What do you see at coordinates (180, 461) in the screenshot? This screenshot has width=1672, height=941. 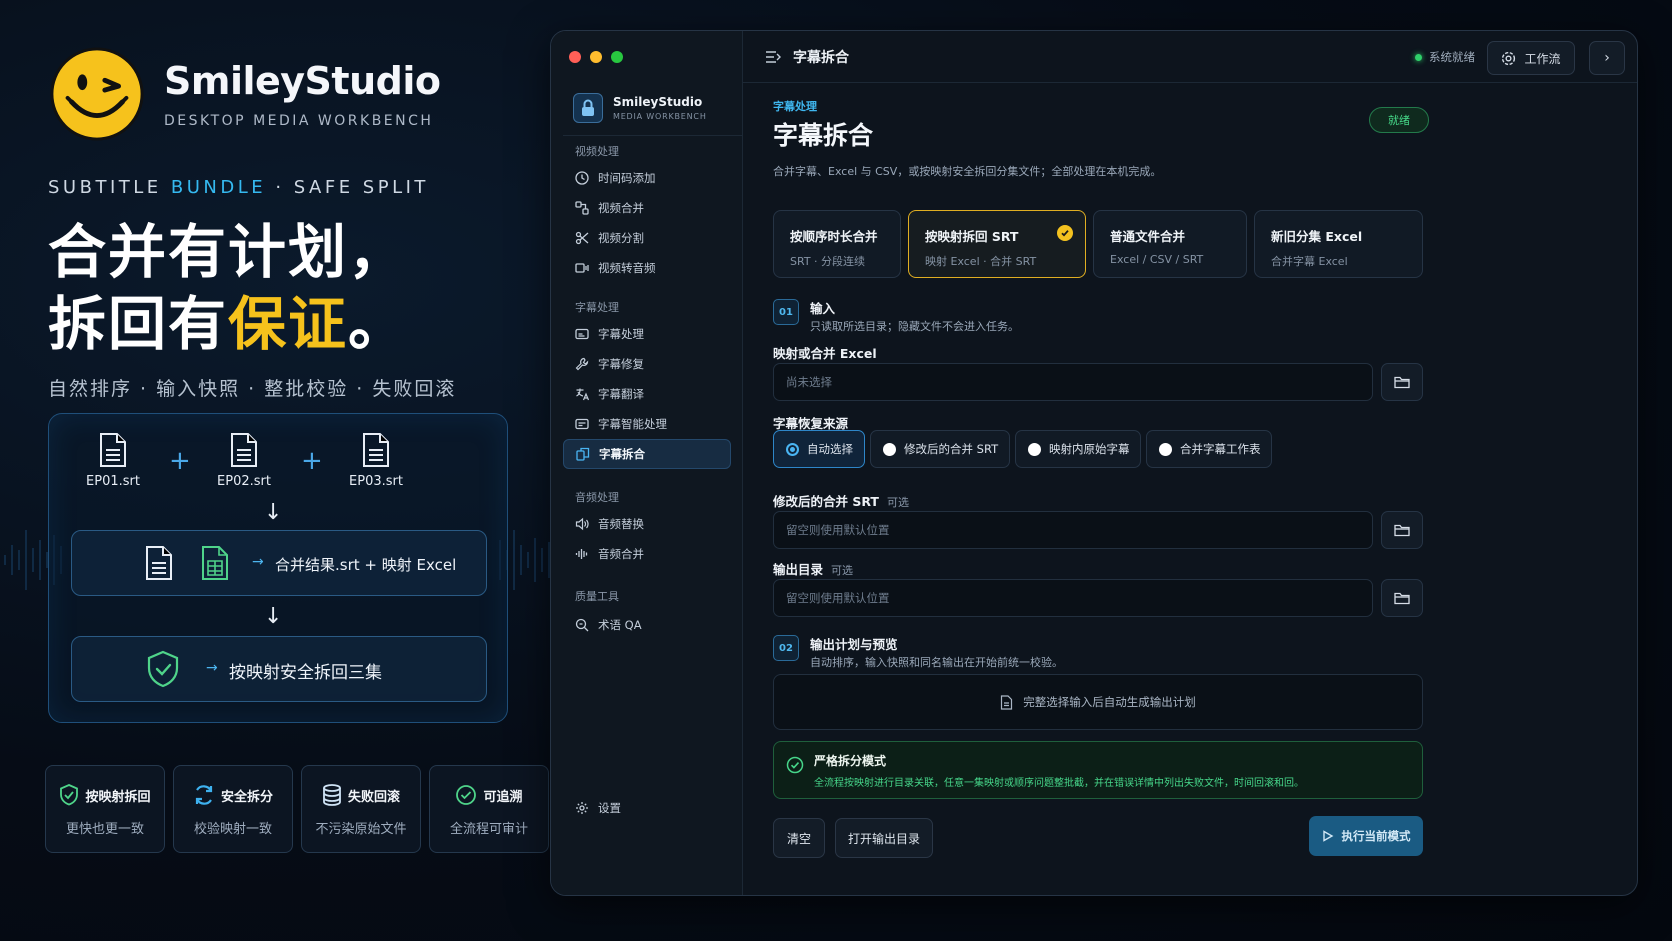 I see `plus-icon: +` at bounding box center [180, 461].